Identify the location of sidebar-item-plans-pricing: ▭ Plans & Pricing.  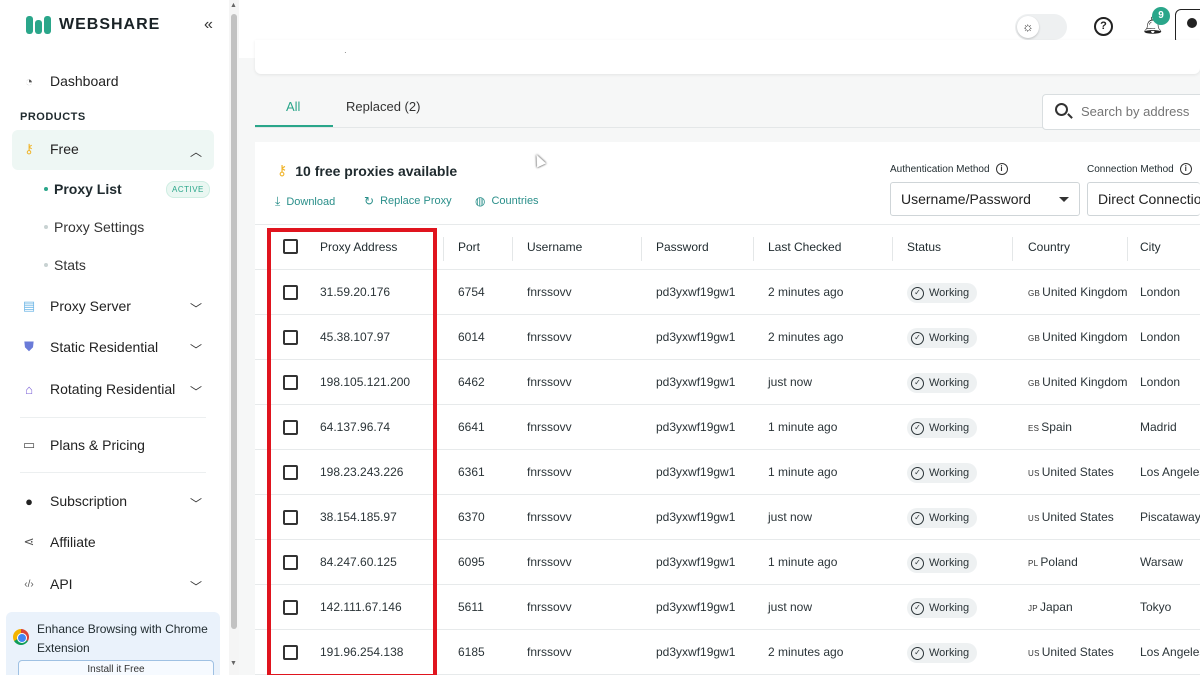
(82, 445).